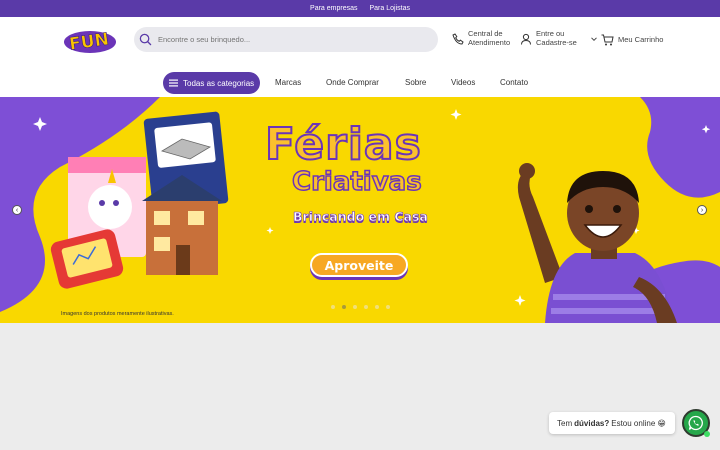  Describe the element at coordinates (594, 39) in the screenshot. I see `chevron-down-icon` at that location.